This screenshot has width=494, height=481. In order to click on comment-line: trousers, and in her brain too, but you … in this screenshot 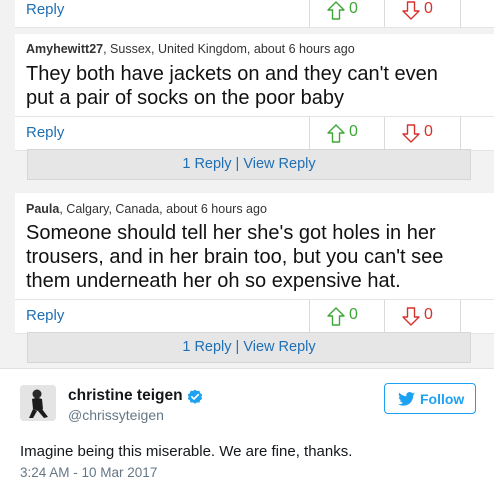, I will do `click(235, 257)`.